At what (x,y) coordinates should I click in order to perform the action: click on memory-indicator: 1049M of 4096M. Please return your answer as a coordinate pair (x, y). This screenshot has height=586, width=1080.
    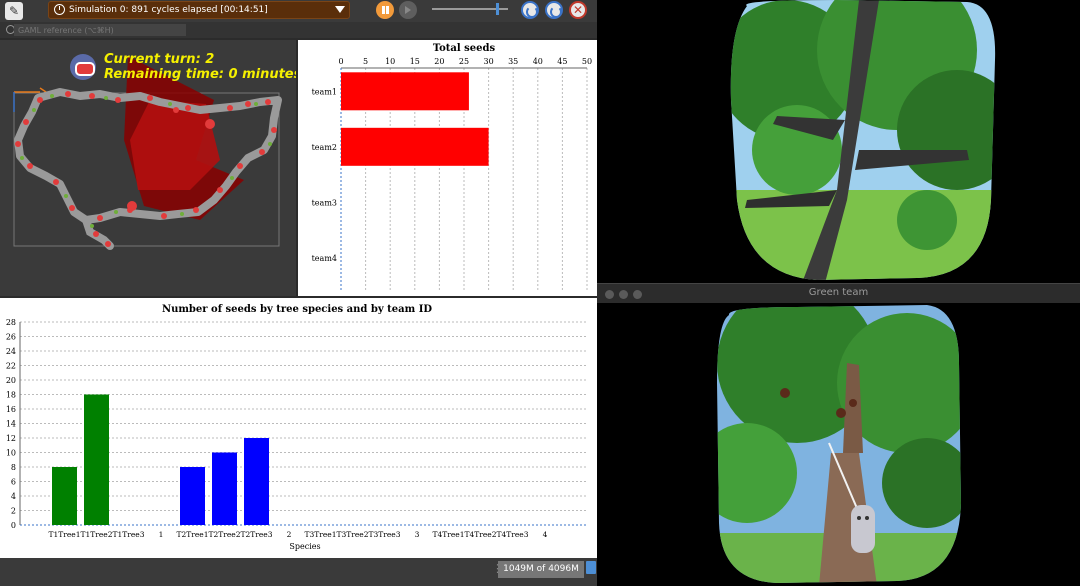
    Looking at the image, I should click on (541, 569).